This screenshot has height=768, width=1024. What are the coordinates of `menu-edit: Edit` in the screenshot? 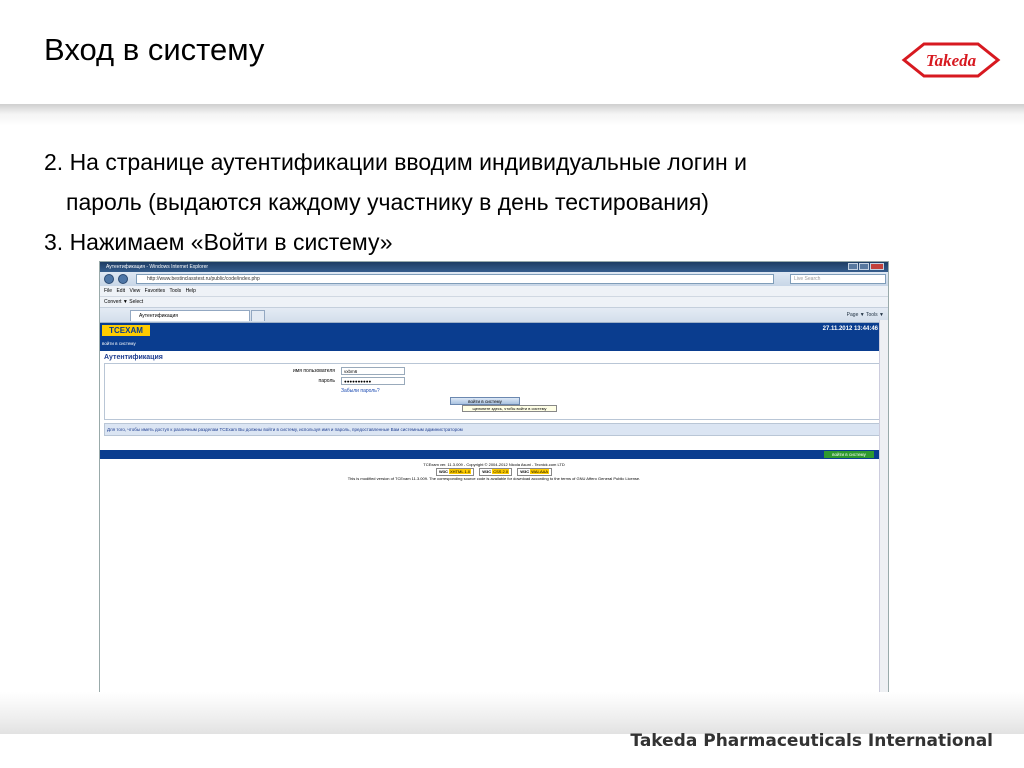 It's located at (120, 291).